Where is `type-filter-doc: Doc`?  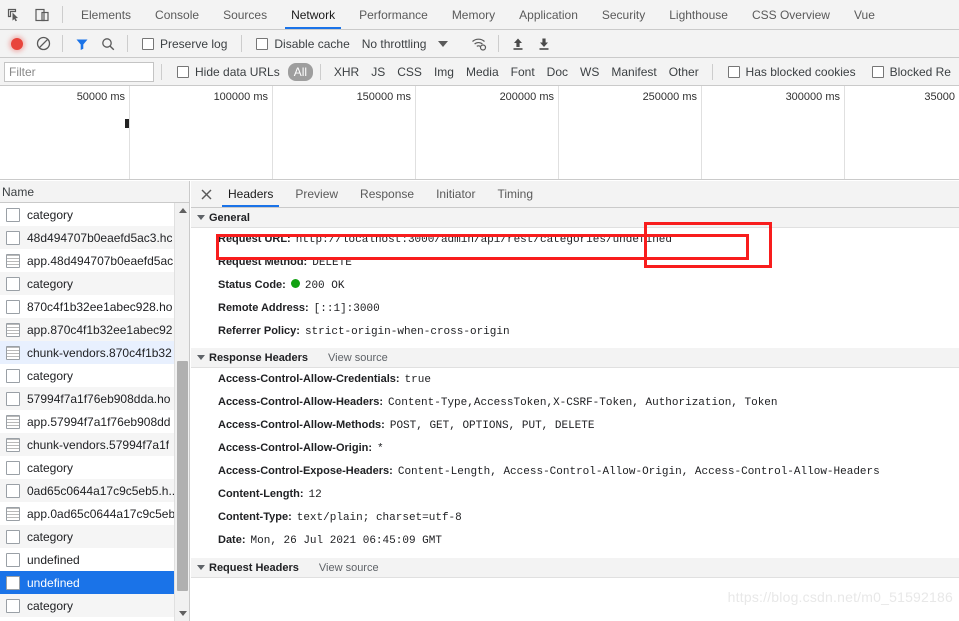 type-filter-doc: Doc is located at coordinates (557, 72).